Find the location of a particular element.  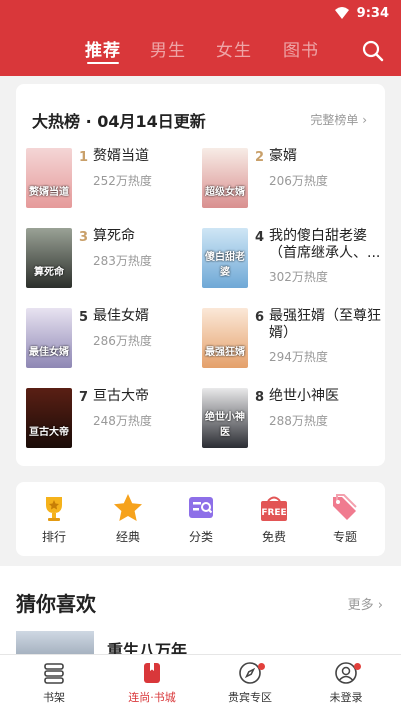

nav-bookshelf: 书架 is located at coordinates (54, 682).